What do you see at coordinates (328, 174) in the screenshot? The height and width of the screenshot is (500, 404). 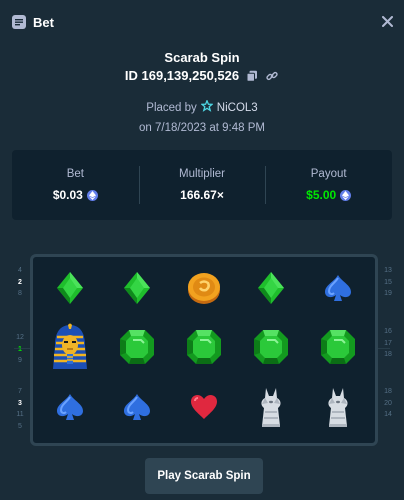 I see `stat-payout-label: Payout` at bounding box center [328, 174].